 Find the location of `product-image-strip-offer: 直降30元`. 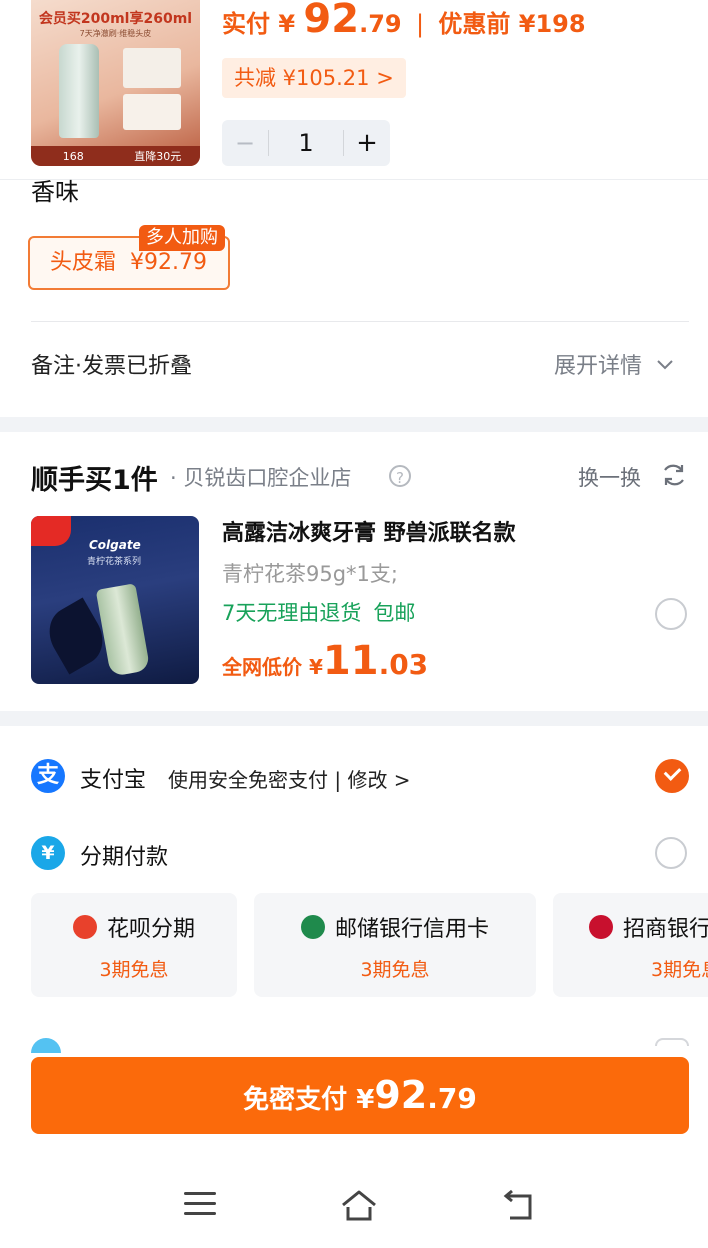

product-image-strip-offer: 直降30元 is located at coordinates (158, 156).